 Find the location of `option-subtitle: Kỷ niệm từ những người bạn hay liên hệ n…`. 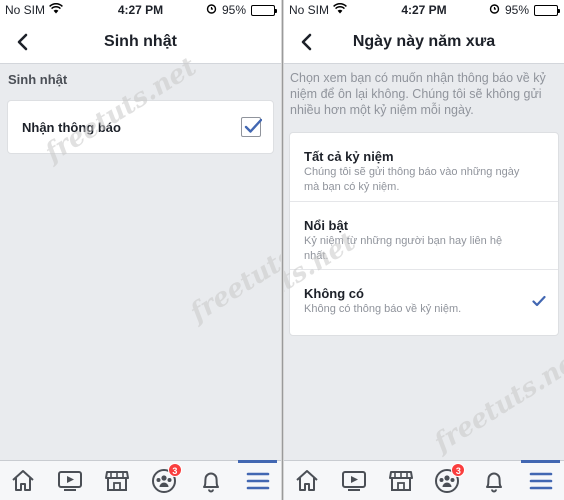

option-subtitle: Kỷ niệm từ những người bạn hay liên hệ n… is located at coordinates (403, 248).